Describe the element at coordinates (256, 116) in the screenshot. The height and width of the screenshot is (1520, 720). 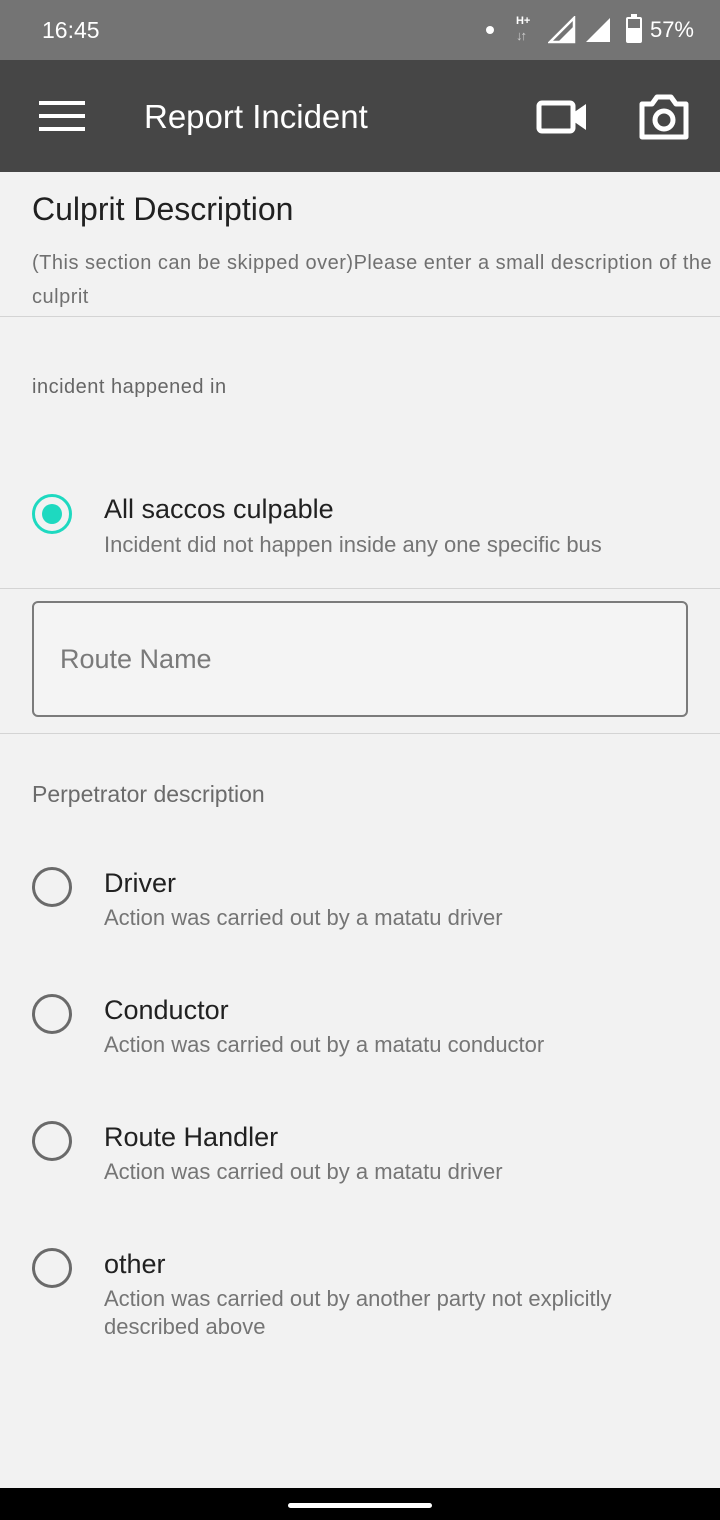
I see `page-title: Report Incident` at that location.